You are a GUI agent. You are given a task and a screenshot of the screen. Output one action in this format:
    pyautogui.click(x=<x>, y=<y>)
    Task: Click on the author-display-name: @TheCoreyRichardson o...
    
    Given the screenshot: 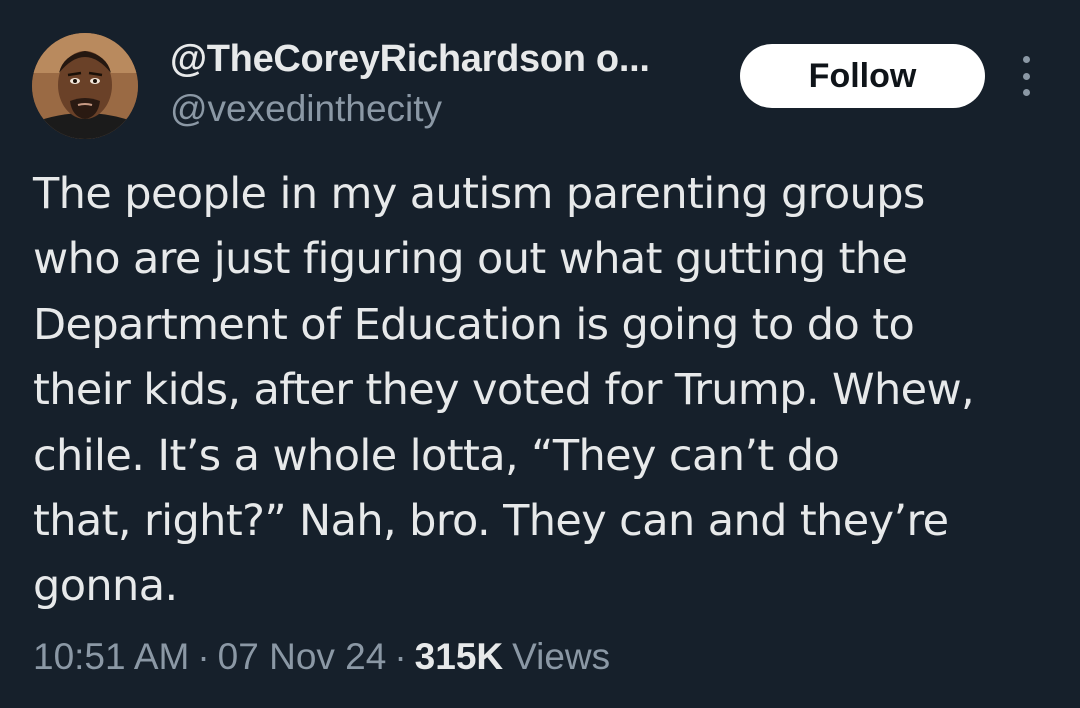 What is the action you would take?
    pyautogui.click(x=410, y=59)
    